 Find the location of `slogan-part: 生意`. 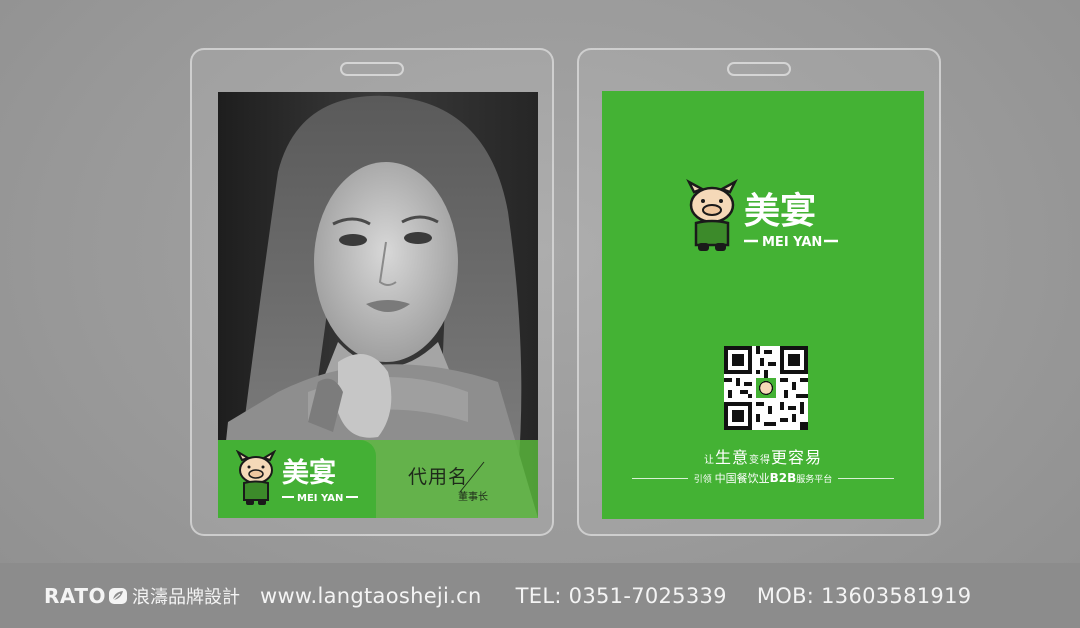

slogan-part: 生意 is located at coordinates (731, 457).